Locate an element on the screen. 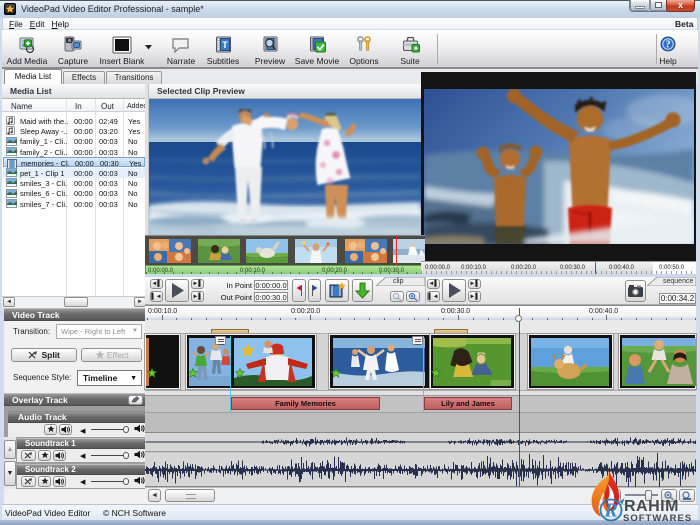 The image size is (700, 525). svg-text: T is located at coordinates (225, 45).